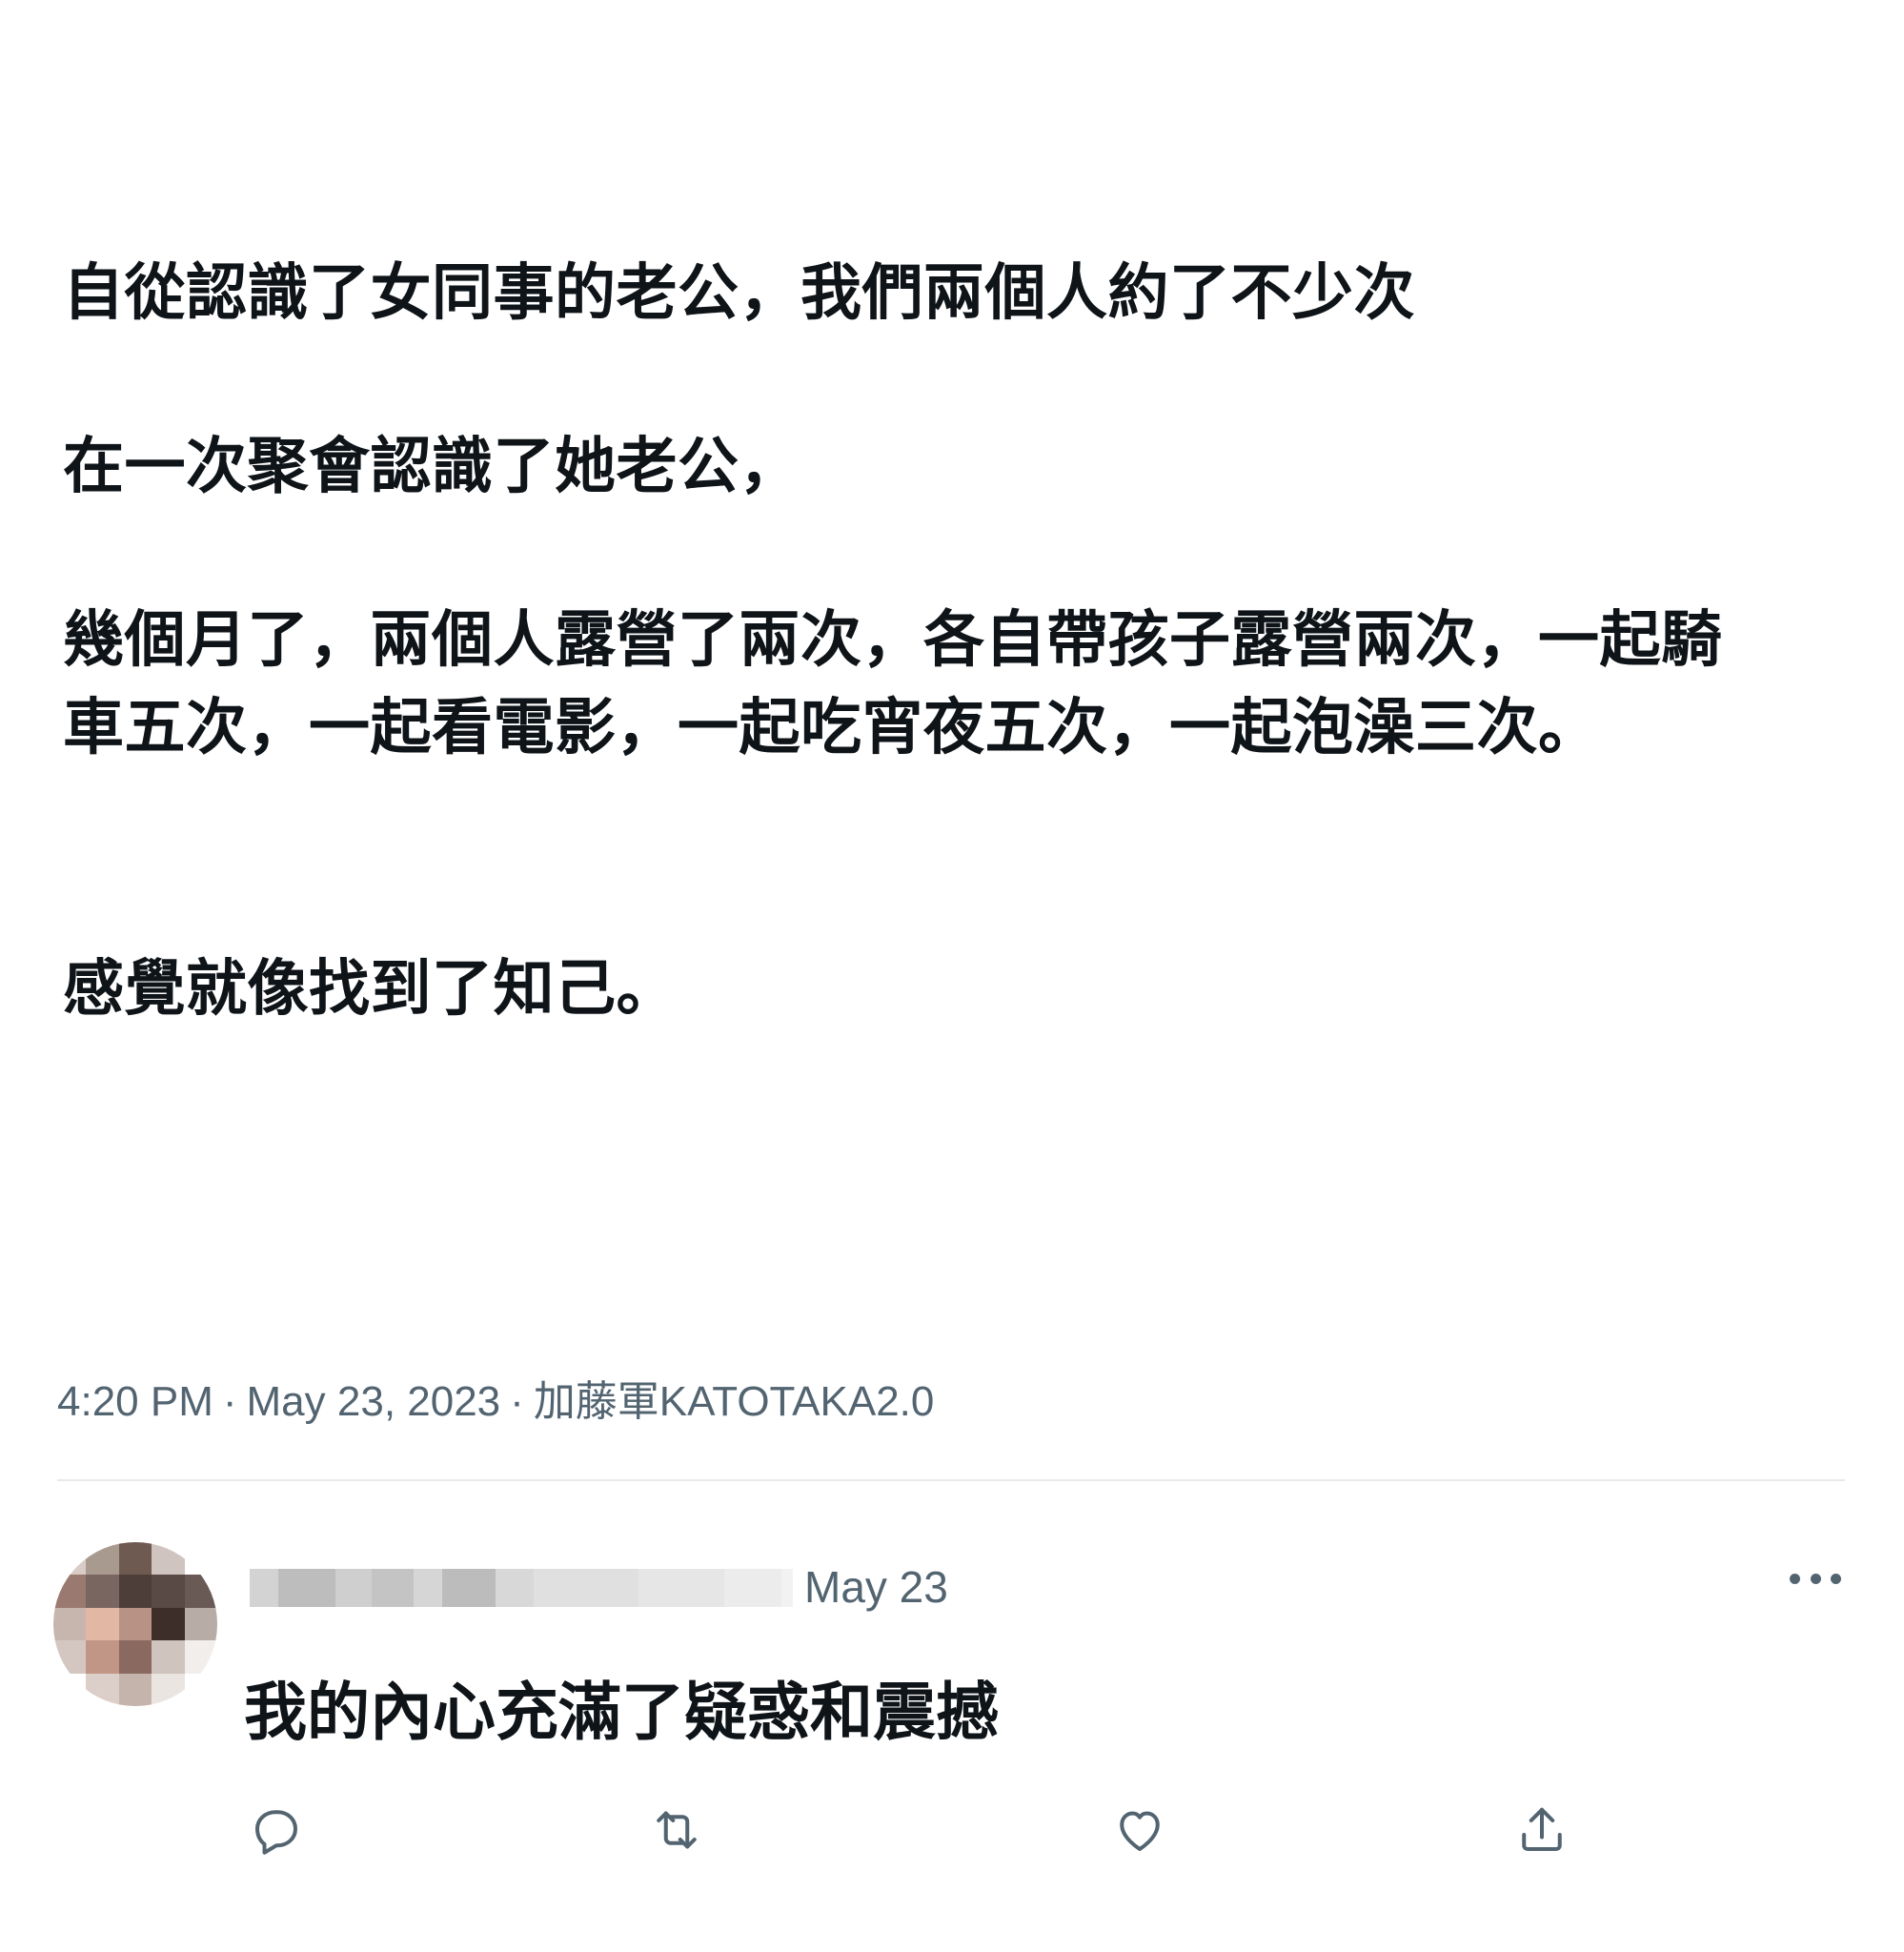 This screenshot has width=1904, height=1952. Describe the element at coordinates (952, 1830) in the screenshot. I see `reply-action-bar` at that location.